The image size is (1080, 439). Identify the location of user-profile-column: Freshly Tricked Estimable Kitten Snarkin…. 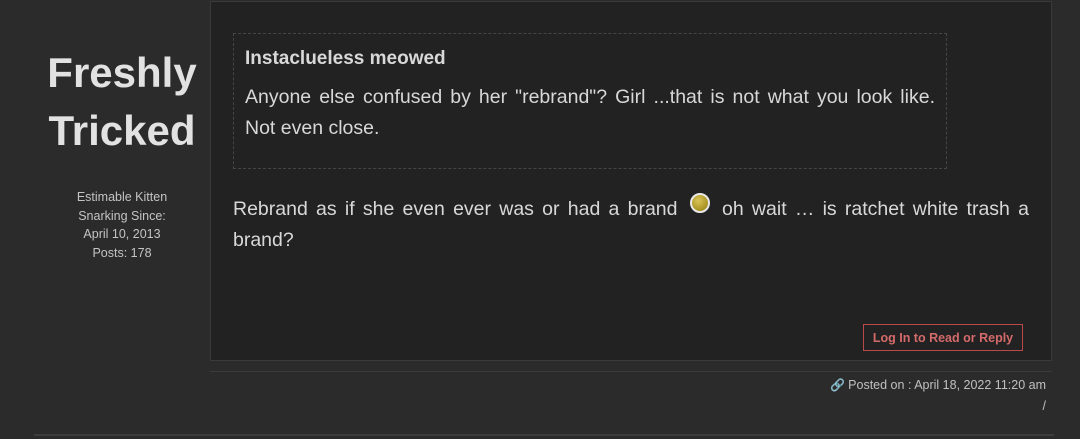
(122, 153).